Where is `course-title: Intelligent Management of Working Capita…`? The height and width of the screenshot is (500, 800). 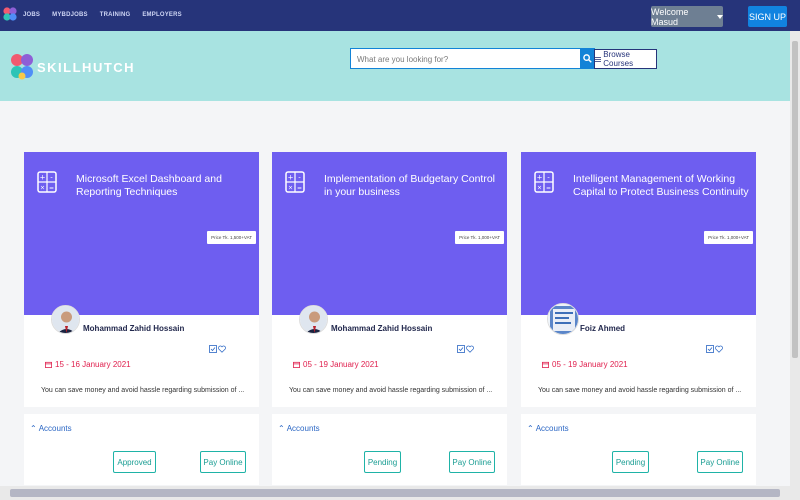 course-title: Intelligent Management of Working Capita… is located at coordinates (663, 186).